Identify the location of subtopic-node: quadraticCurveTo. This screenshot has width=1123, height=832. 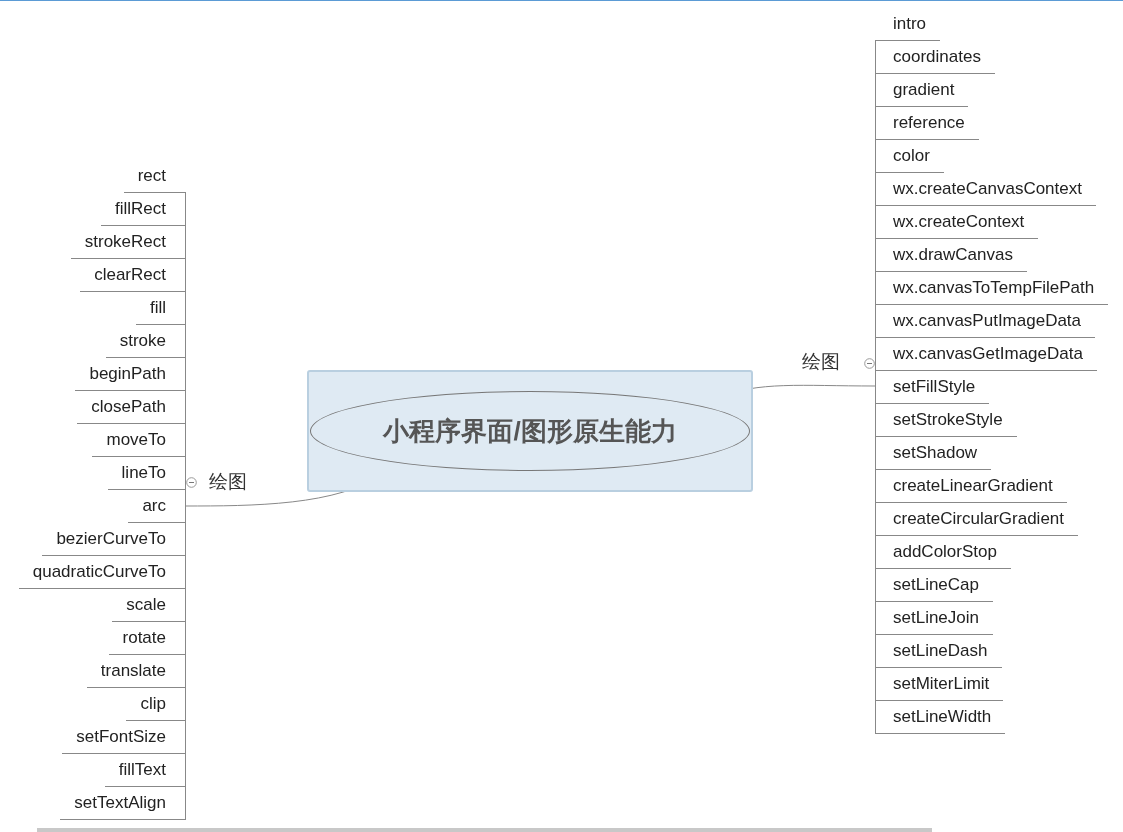
(102, 572).